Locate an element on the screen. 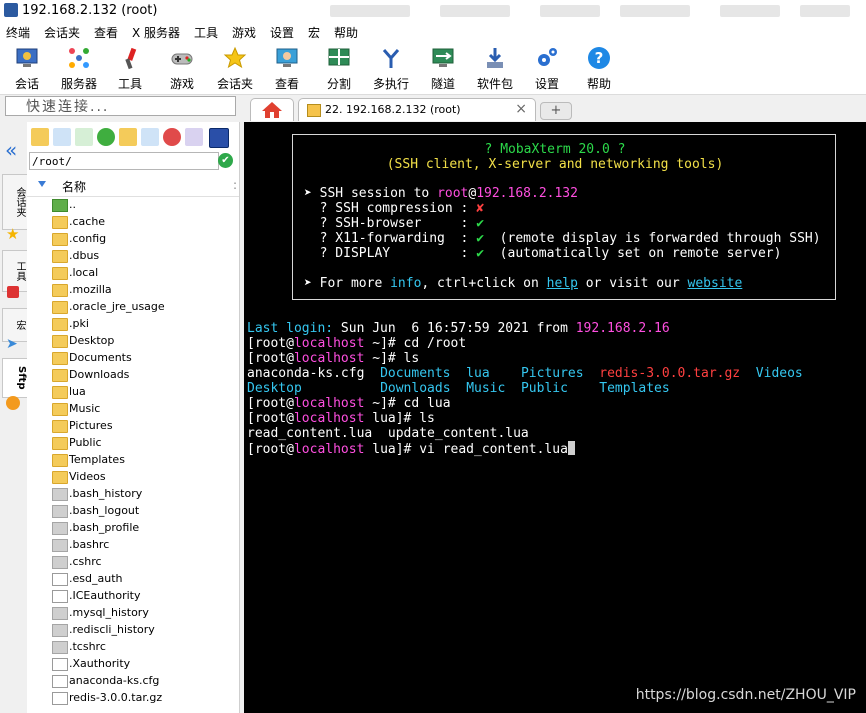 This screenshot has height=713, width=866. left-side-strip: « 会话夹 ★ 工具 宏 ➤ Sftp is located at coordinates (14, 417).